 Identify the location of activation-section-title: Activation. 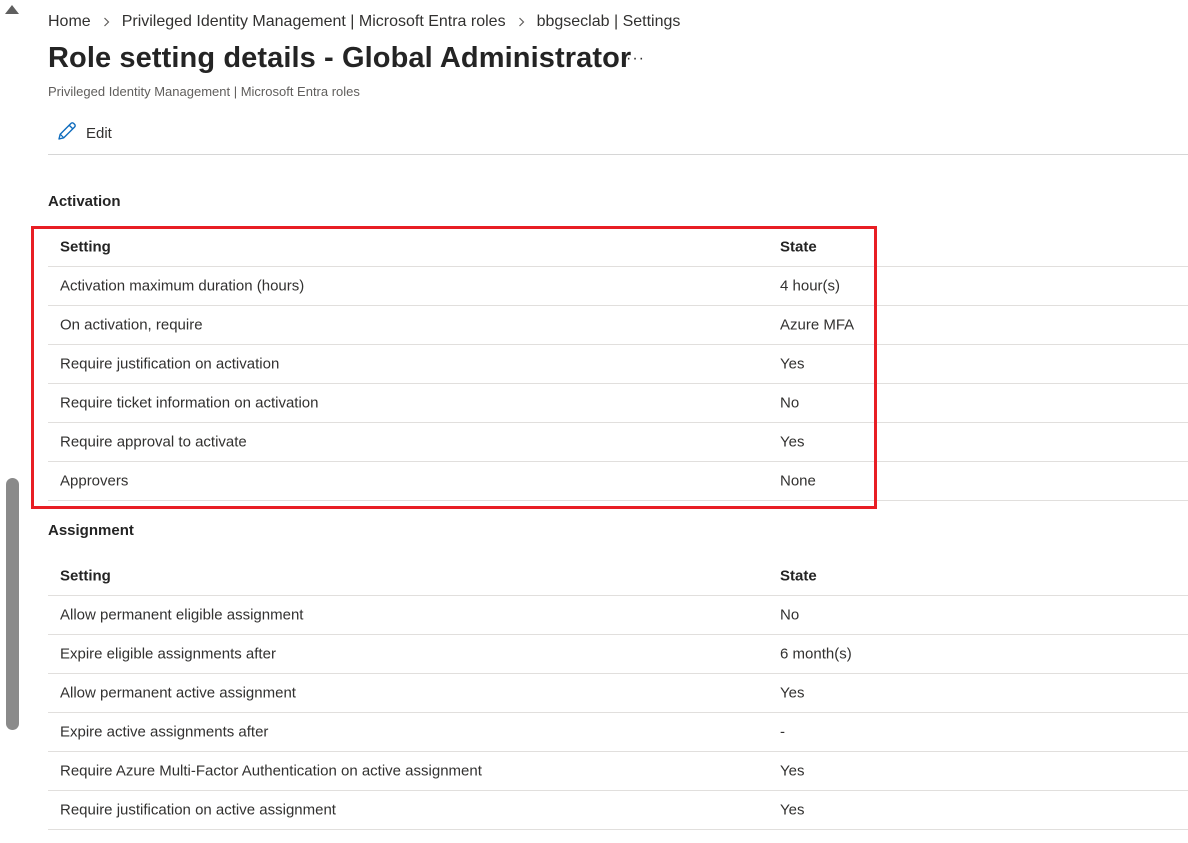
(84, 201).